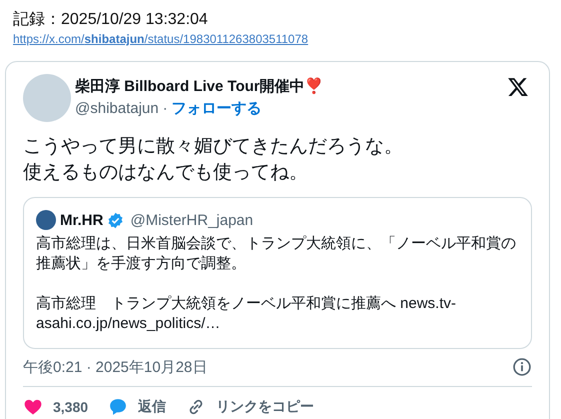 The width and height of the screenshot is (561, 419). Describe the element at coordinates (115, 367) in the screenshot. I see `tweet-timestamp: 午後0:21 · 2025年10月28日` at that location.